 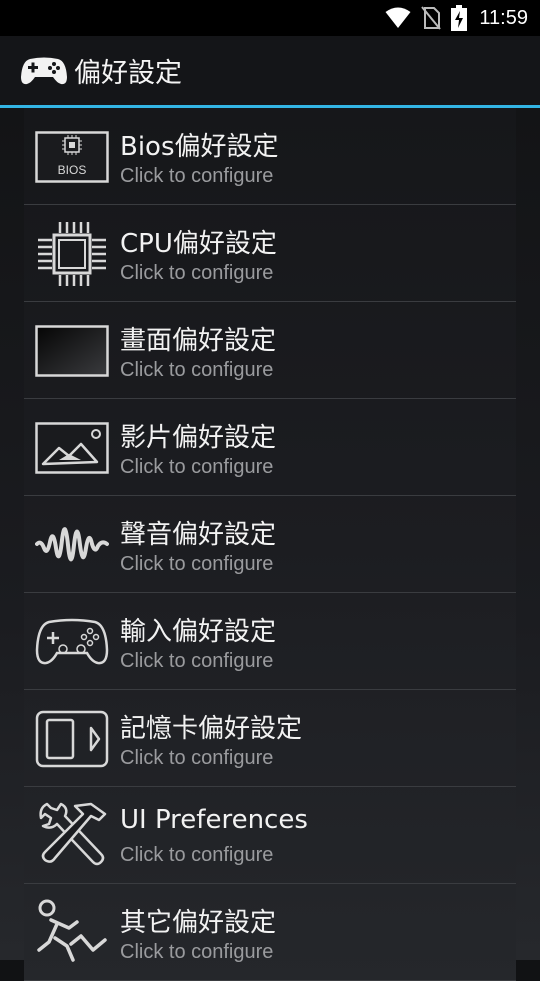 What do you see at coordinates (72, 739) in the screenshot?
I see `memory-card-icon` at bounding box center [72, 739].